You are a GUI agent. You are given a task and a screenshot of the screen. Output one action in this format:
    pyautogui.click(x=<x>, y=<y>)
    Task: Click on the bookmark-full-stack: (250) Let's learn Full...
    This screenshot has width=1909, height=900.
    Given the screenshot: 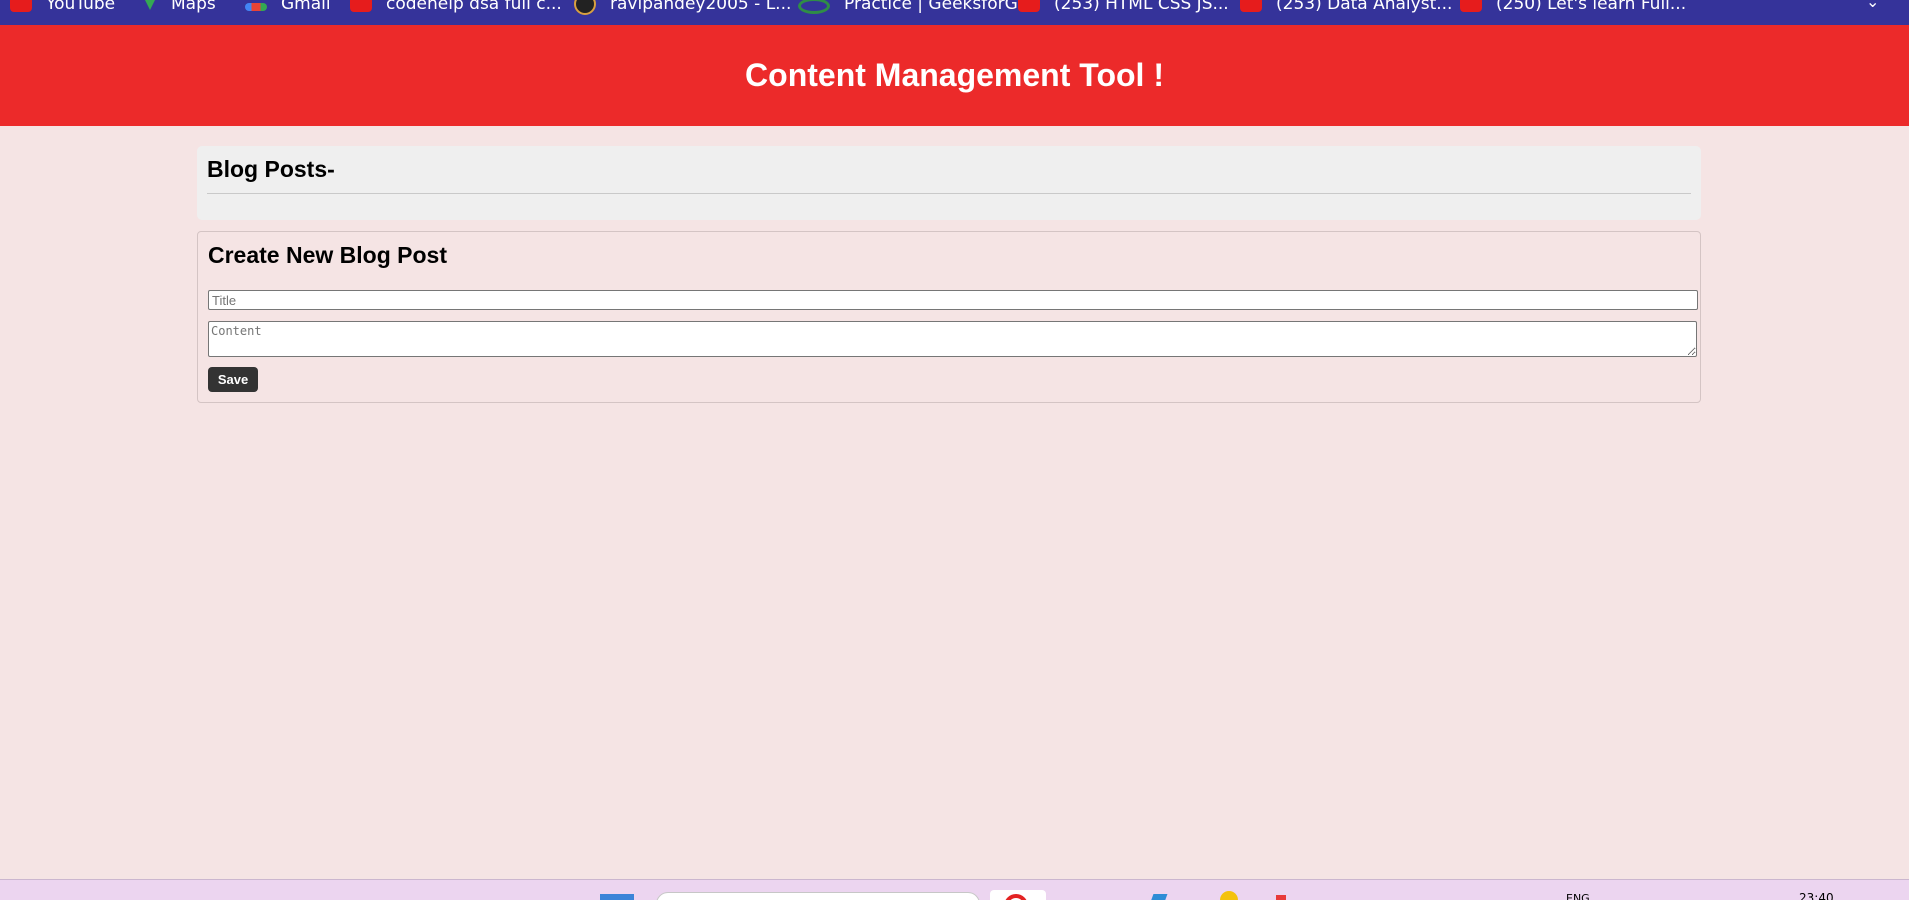 What is the action you would take?
    pyautogui.click(x=1573, y=7)
    